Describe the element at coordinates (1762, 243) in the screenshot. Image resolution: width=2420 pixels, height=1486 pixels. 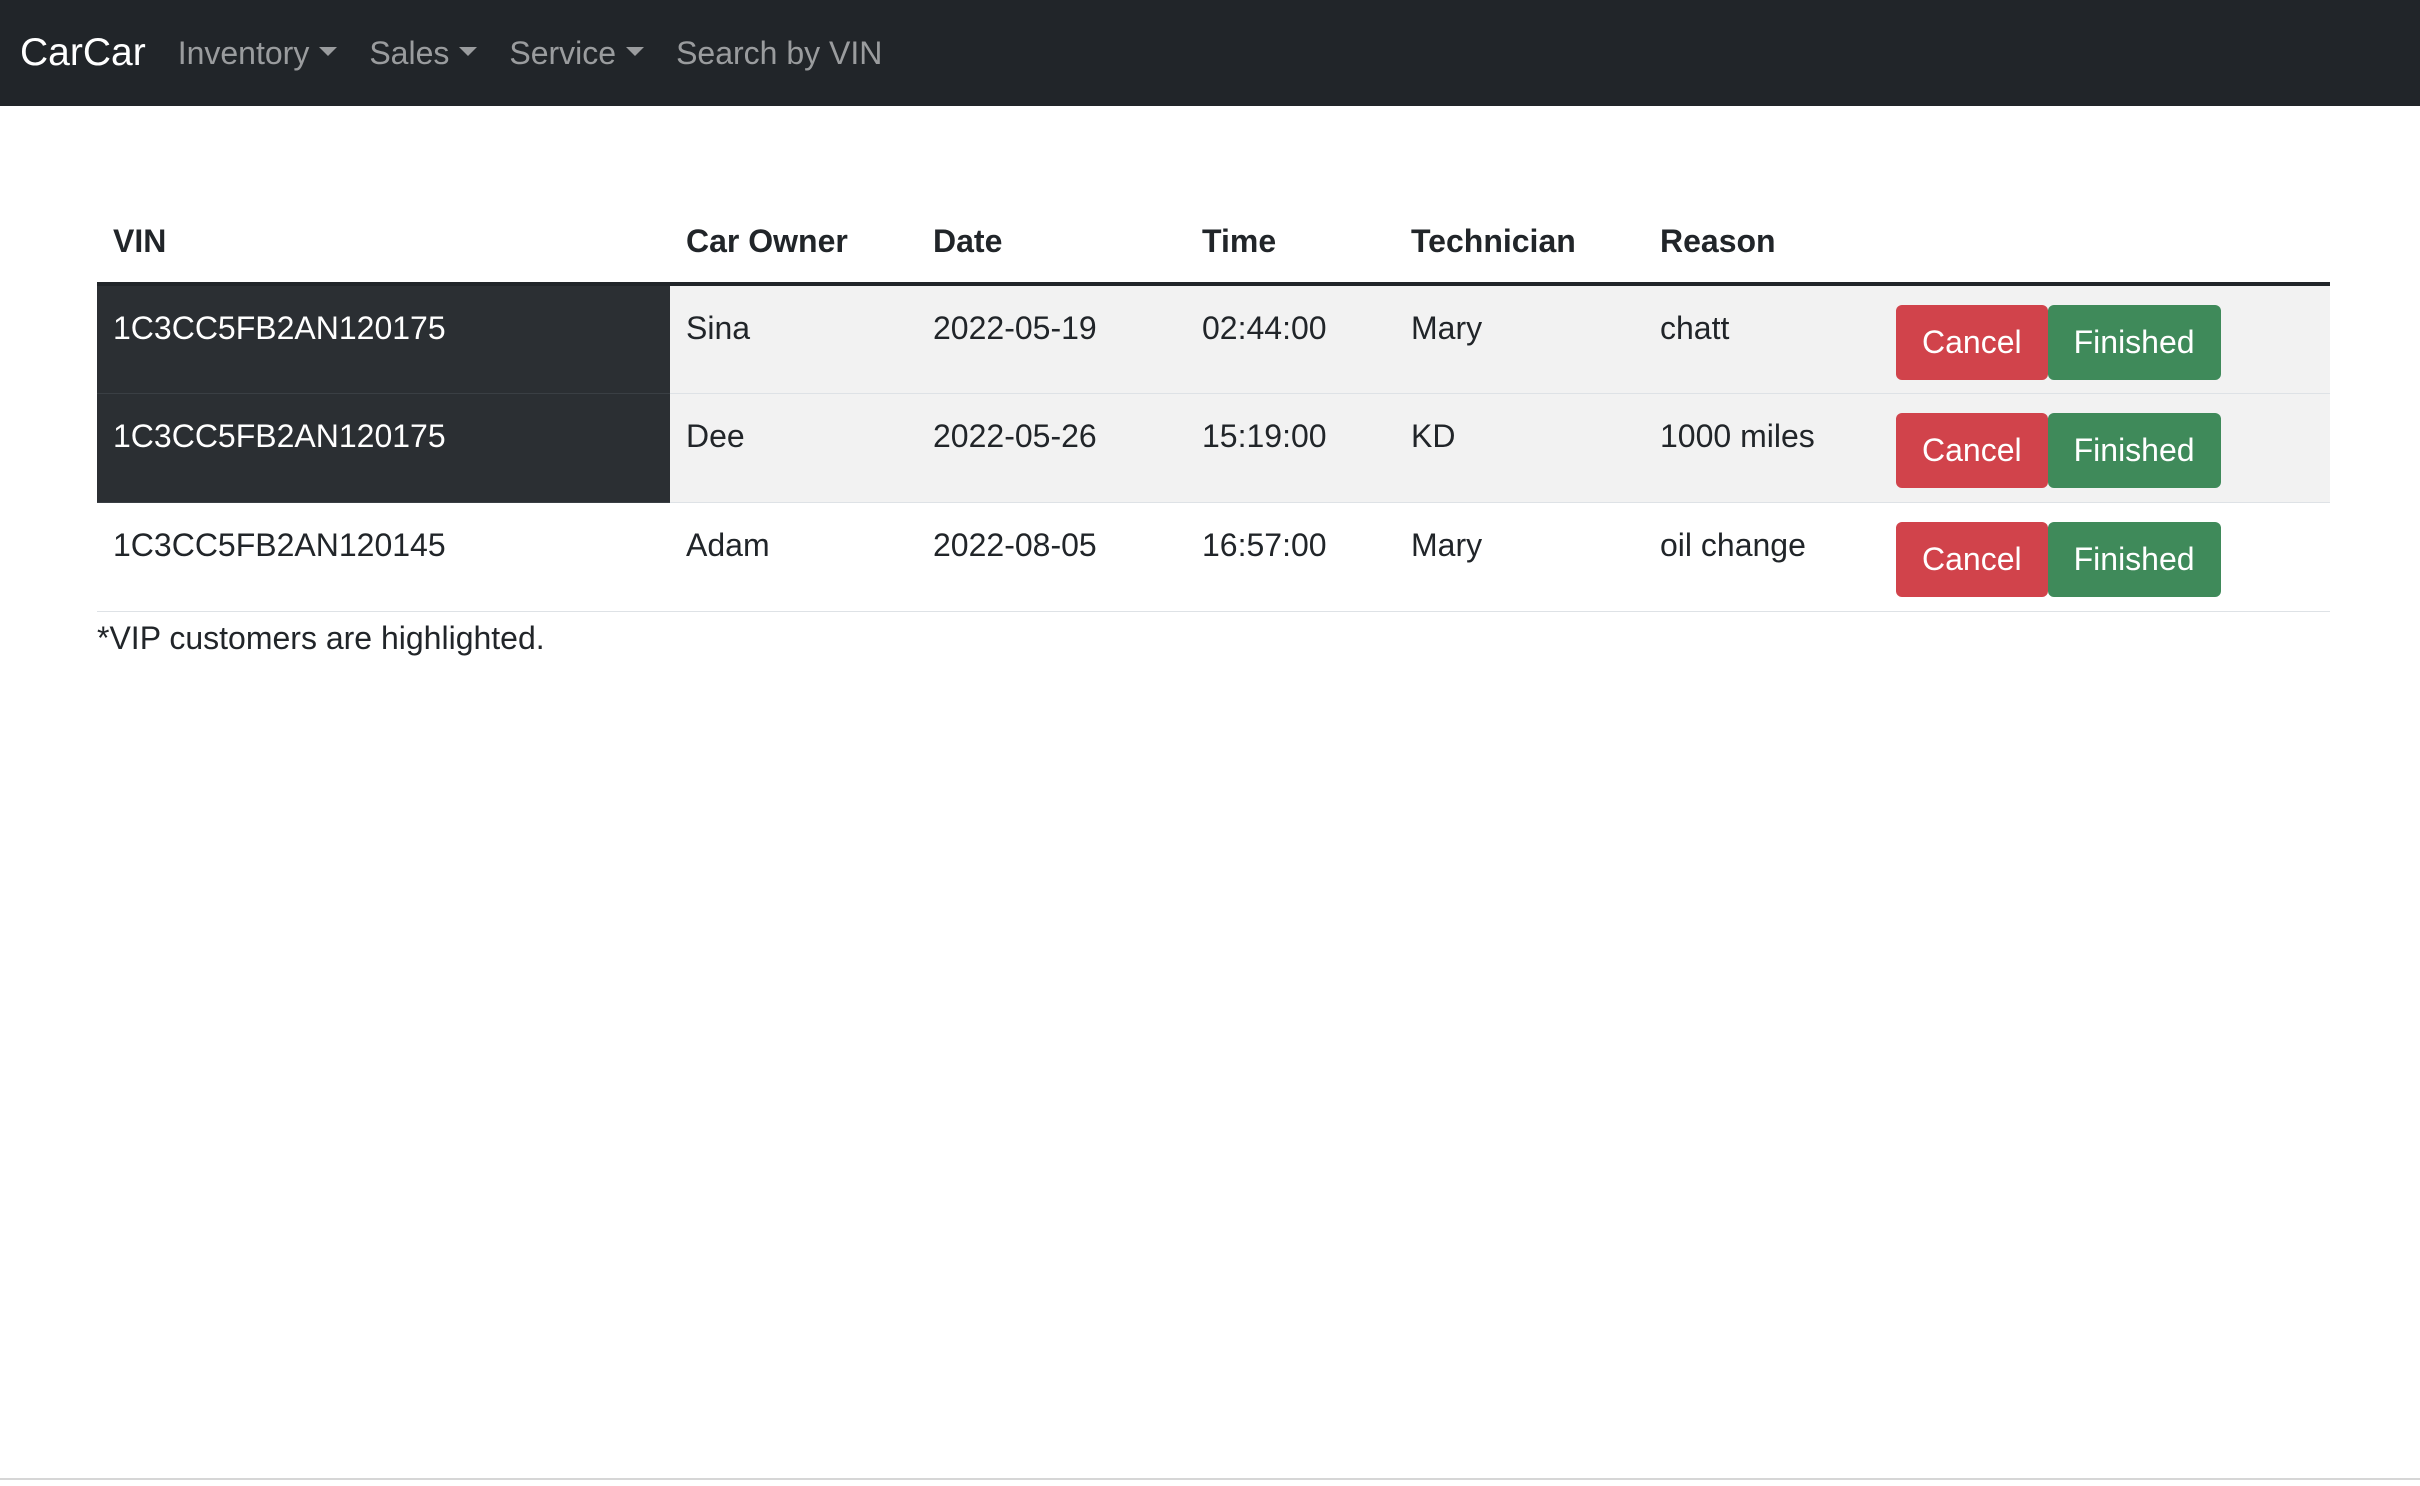
I see `header-reason: Reason` at that location.